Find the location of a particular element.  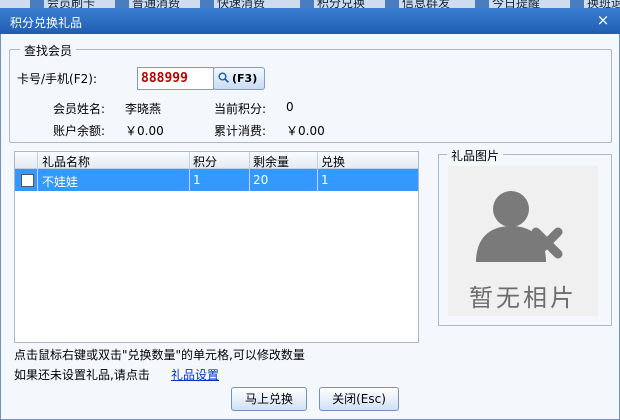

account-balance-label: 账户余额: is located at coordinates (79, 131).